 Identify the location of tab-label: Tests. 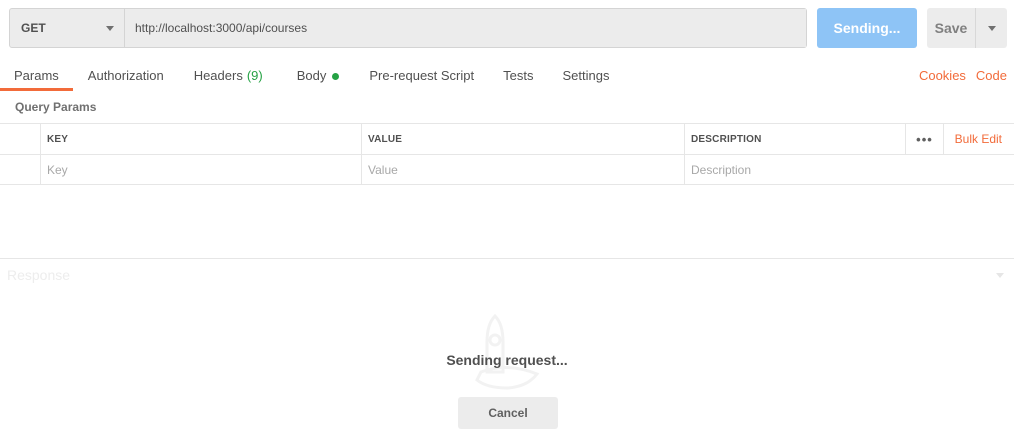
(518, 75).